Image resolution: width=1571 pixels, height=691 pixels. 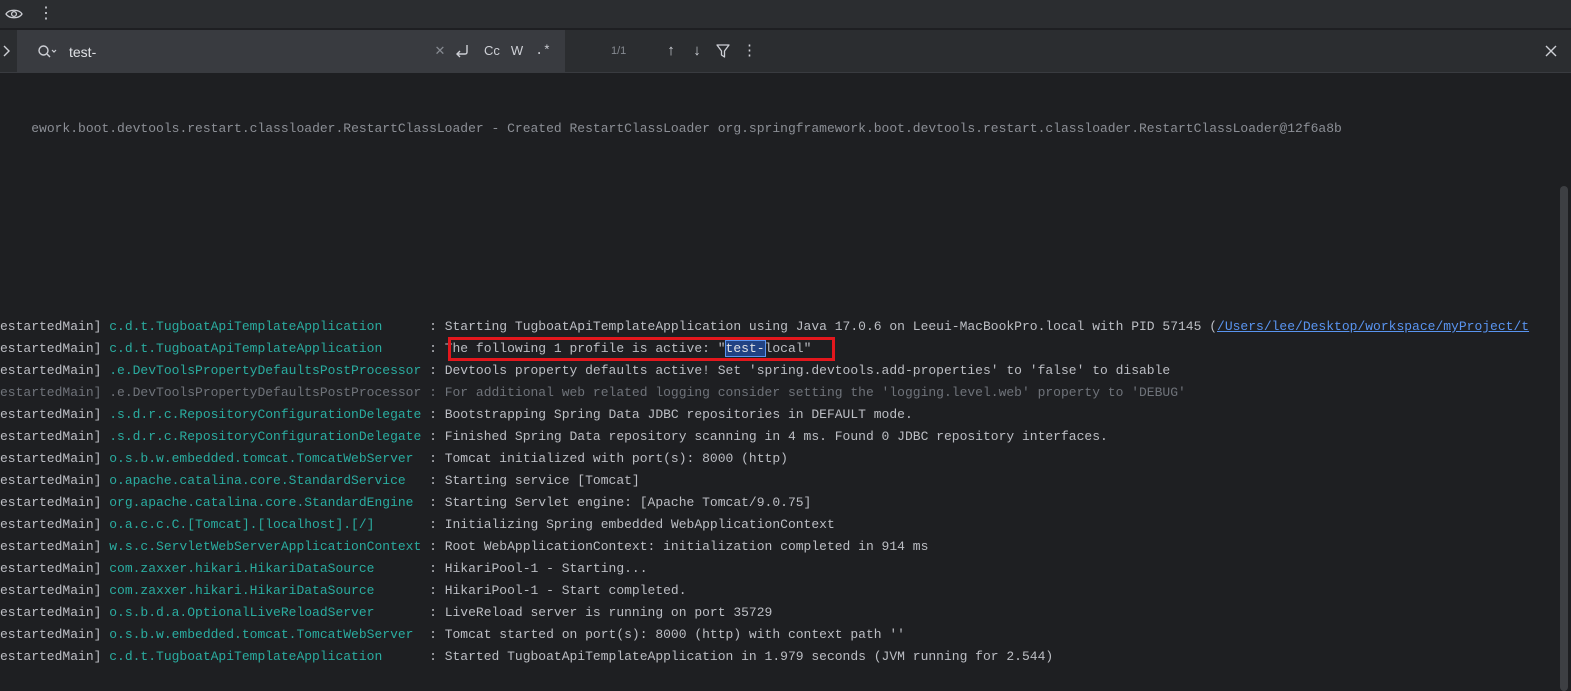 I want to click on find-bar: ✕ Cc W .* 1/1 ↑ ↓ ⋮, so click(x=785, y=51).